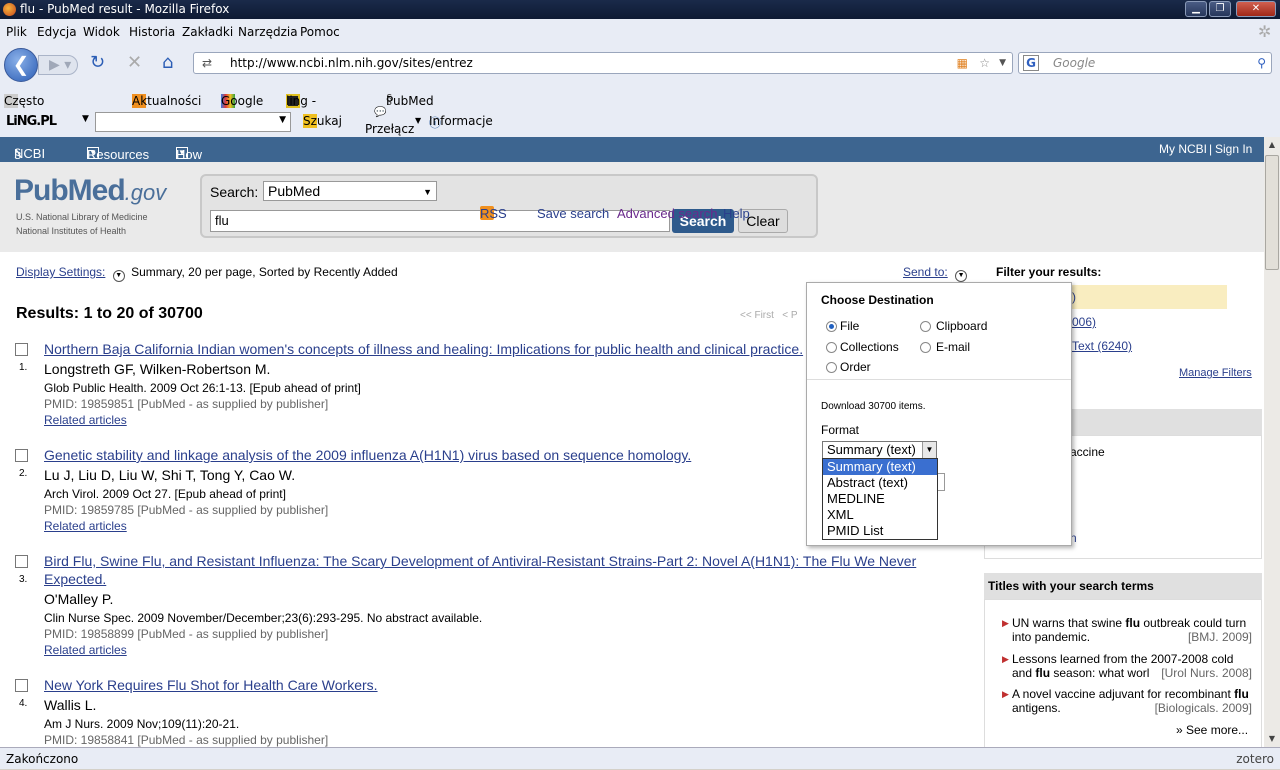 The height and width of the screenshot is (770, 1280). I want to click on format-option: XML, so click(880, 515).